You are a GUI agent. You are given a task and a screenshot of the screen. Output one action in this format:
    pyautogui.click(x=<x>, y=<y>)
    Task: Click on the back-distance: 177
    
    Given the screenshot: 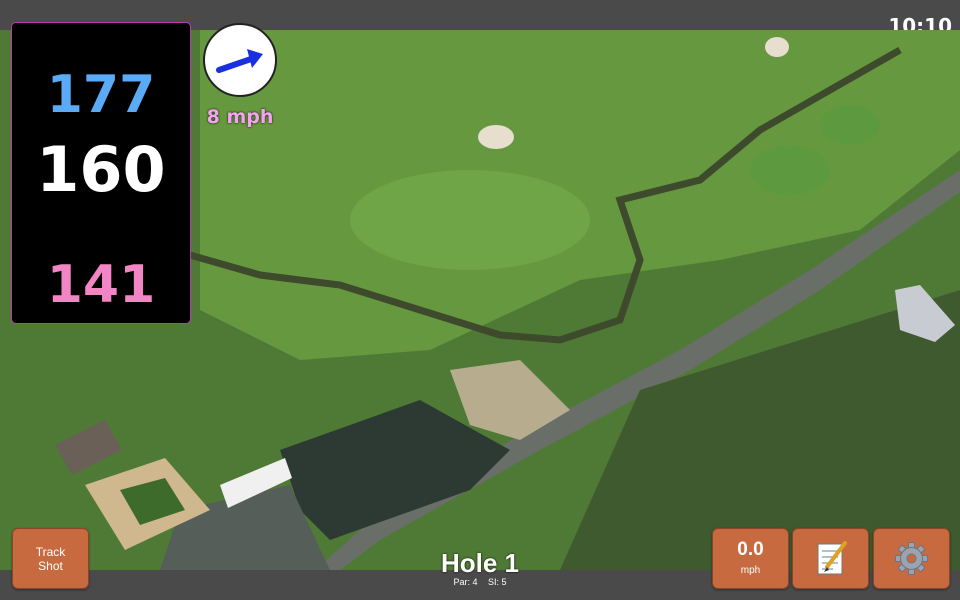 What is the action you would take?
    pyautogui.click(x=101, y=95)
    